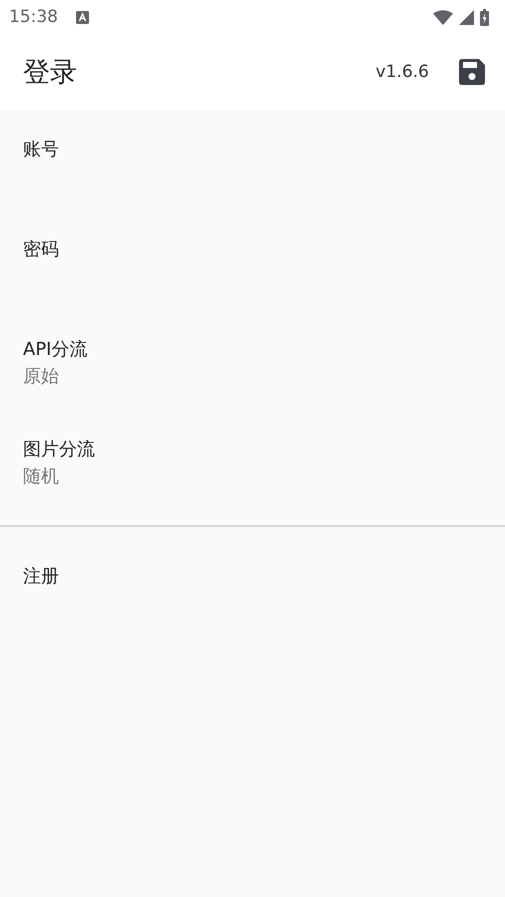 The width and height of the screenshot is (505, 897). Describe the element at coordinates (252, 460) in the screenshot. I see `preference-item: 图片分流 随机` at that location.